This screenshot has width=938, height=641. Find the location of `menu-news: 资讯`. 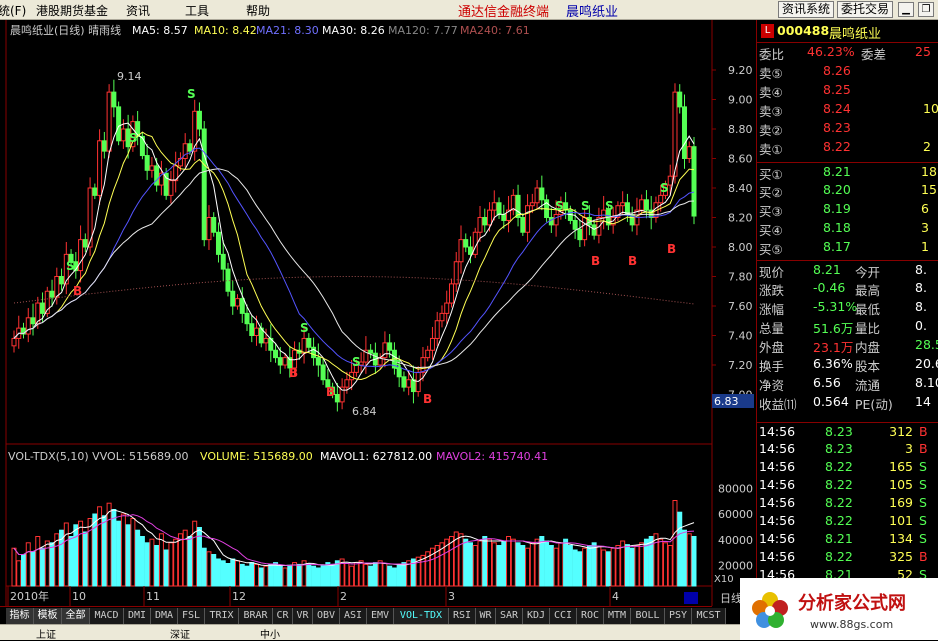

menu-news: 资讯 is located at coordinates (138, 10).